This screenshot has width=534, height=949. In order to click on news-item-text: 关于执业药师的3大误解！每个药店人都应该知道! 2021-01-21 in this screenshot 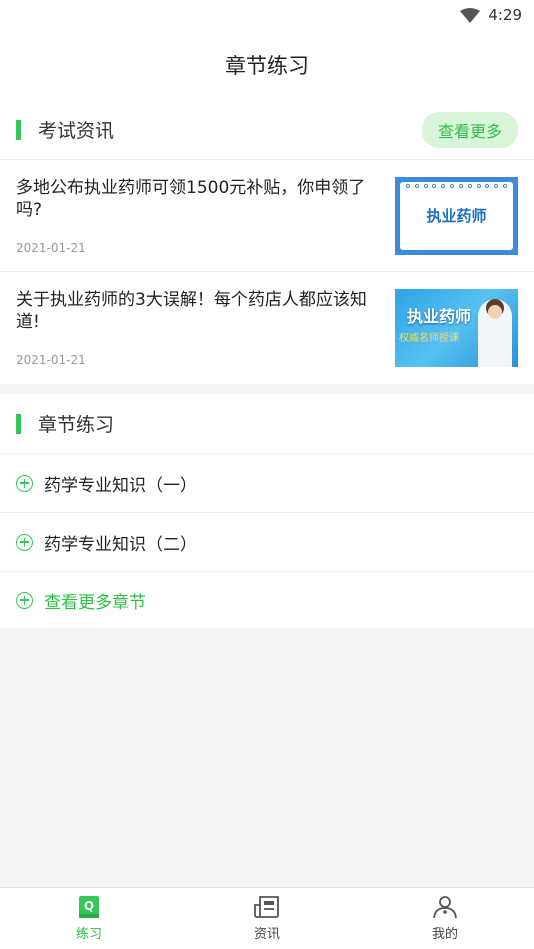, I will do `click(205, 328)`.